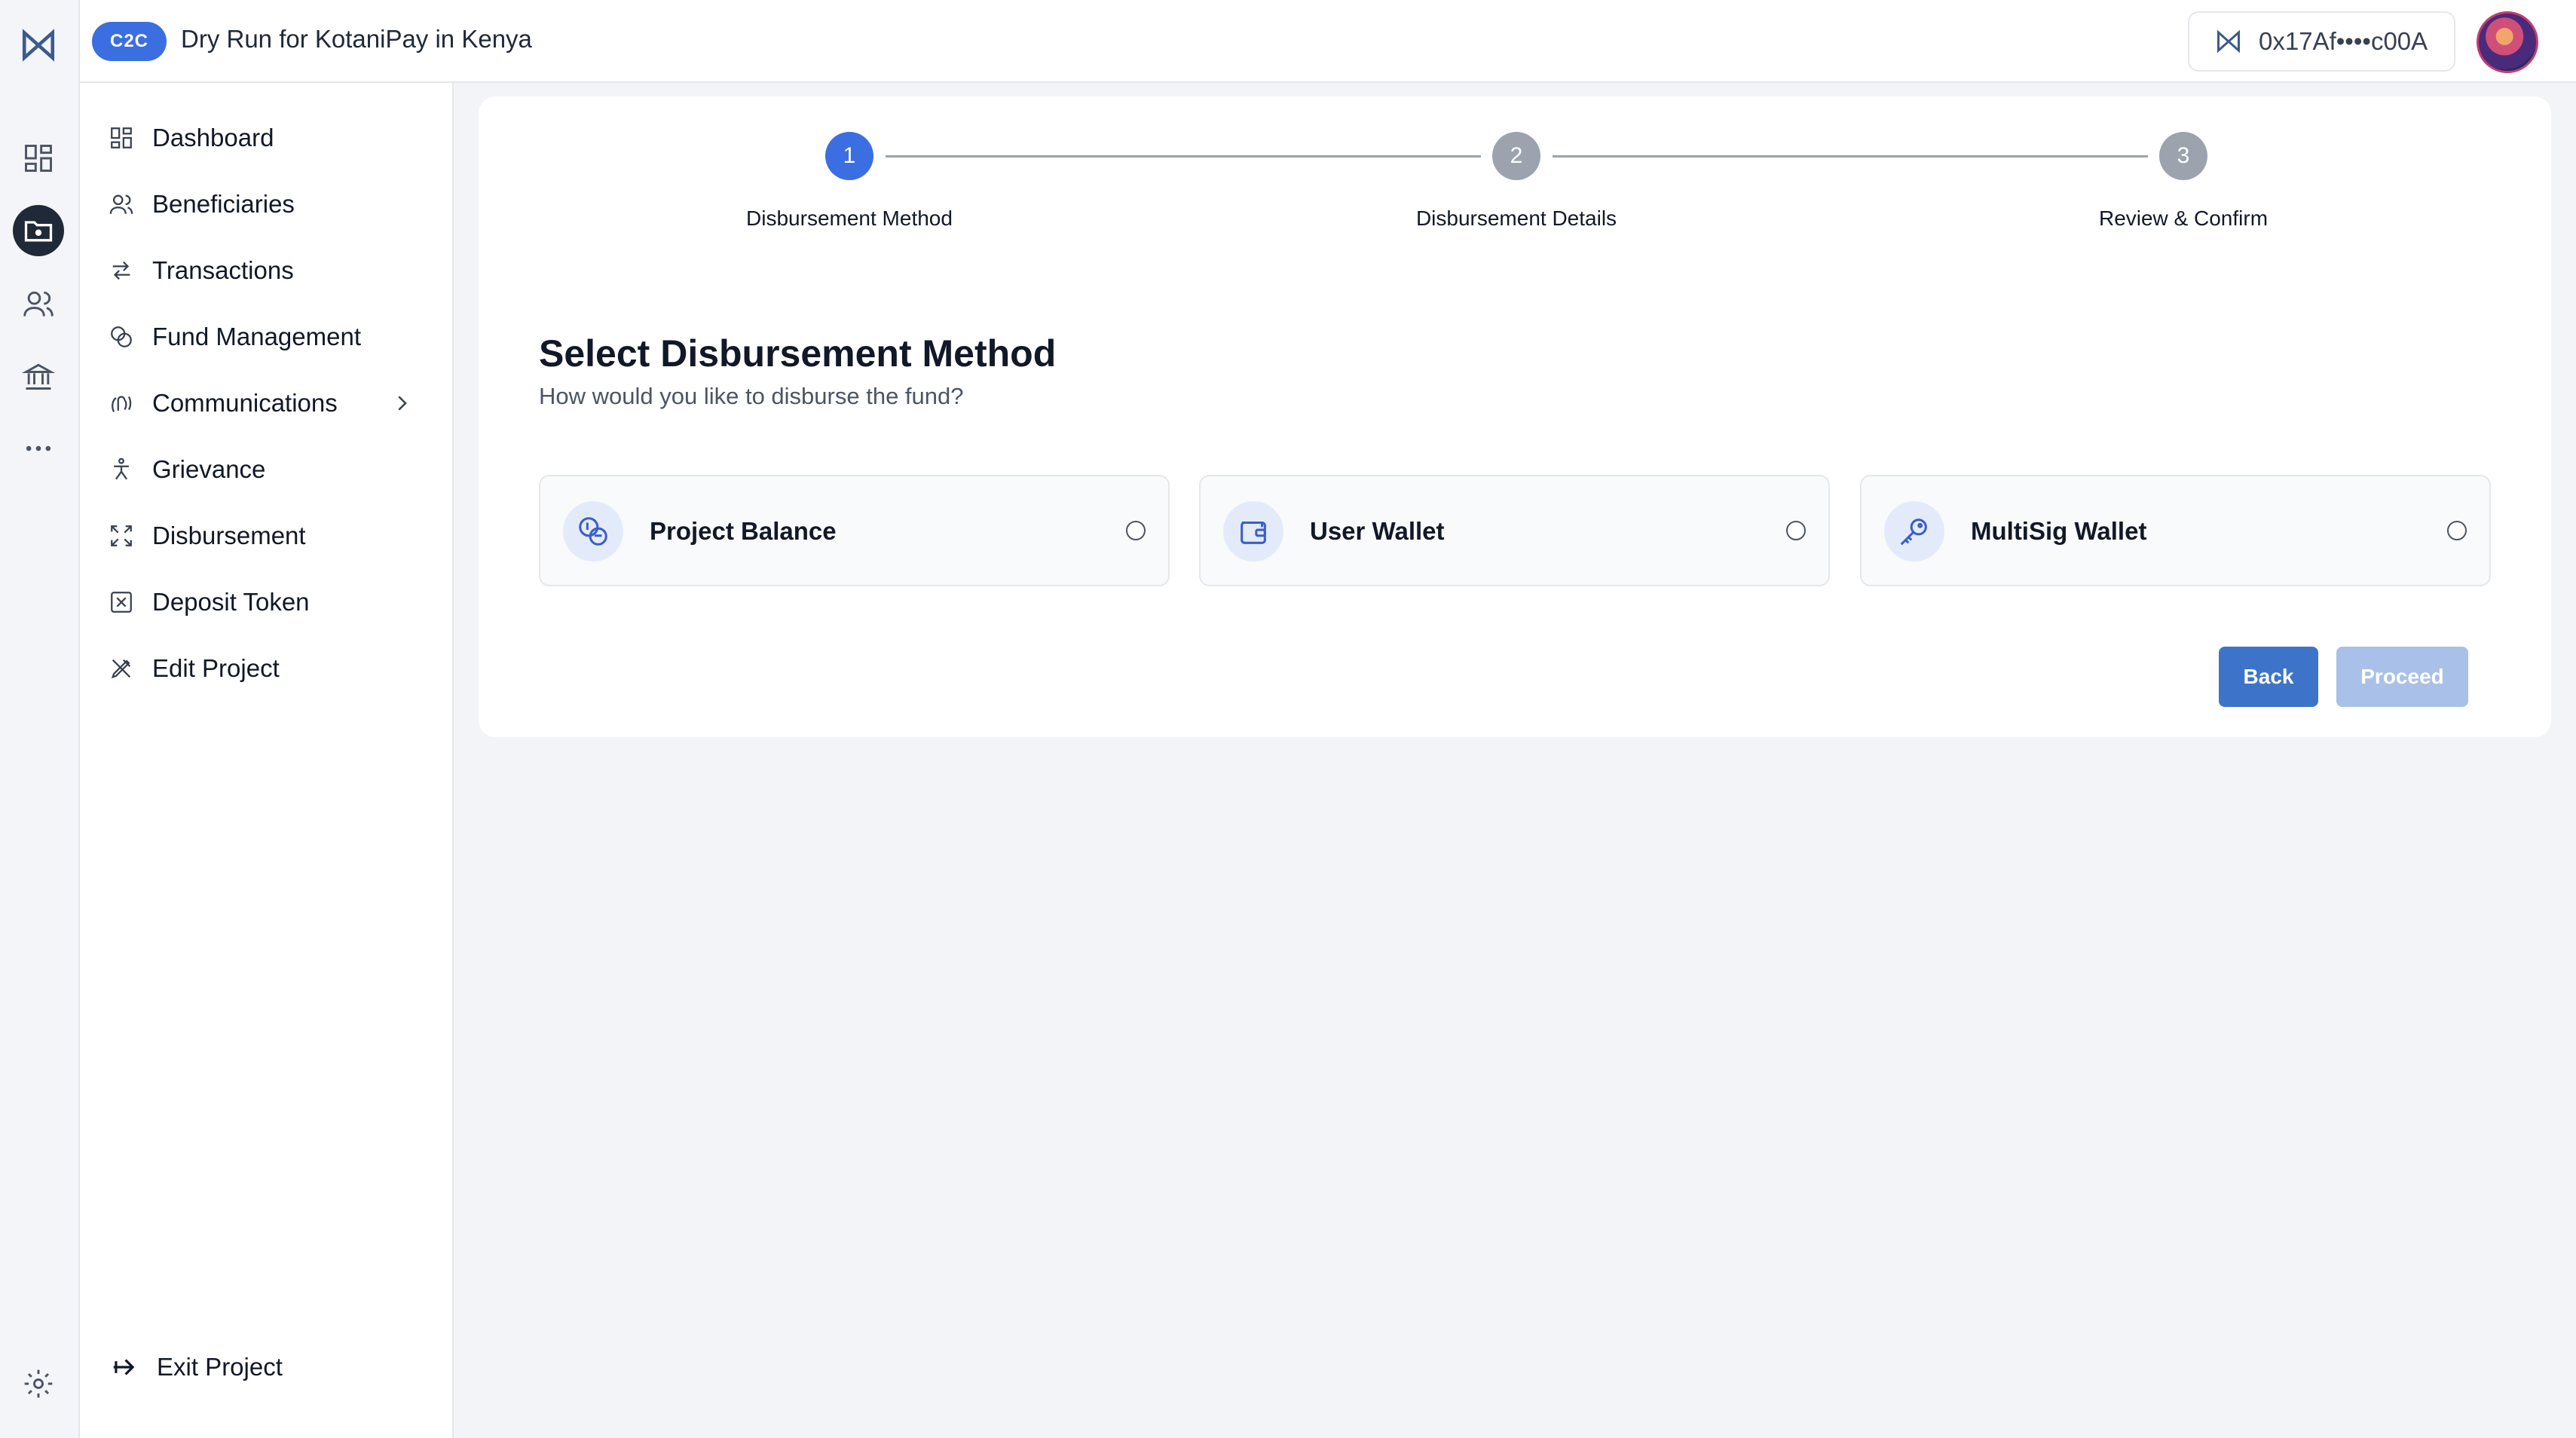  I want to click on sidebar-item-dashboard: Dashboard, so click(267, 138).